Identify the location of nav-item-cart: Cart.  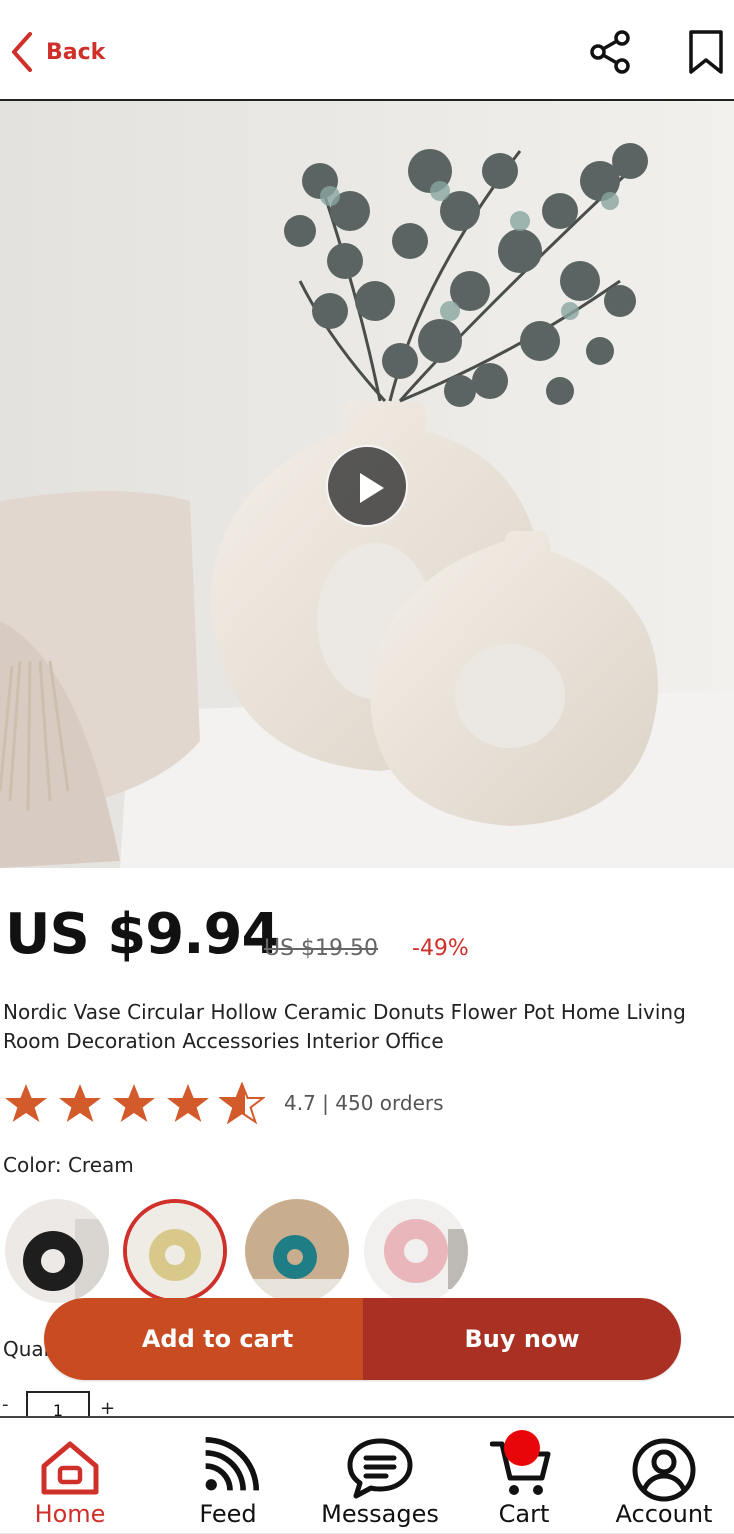
(524, 1476).